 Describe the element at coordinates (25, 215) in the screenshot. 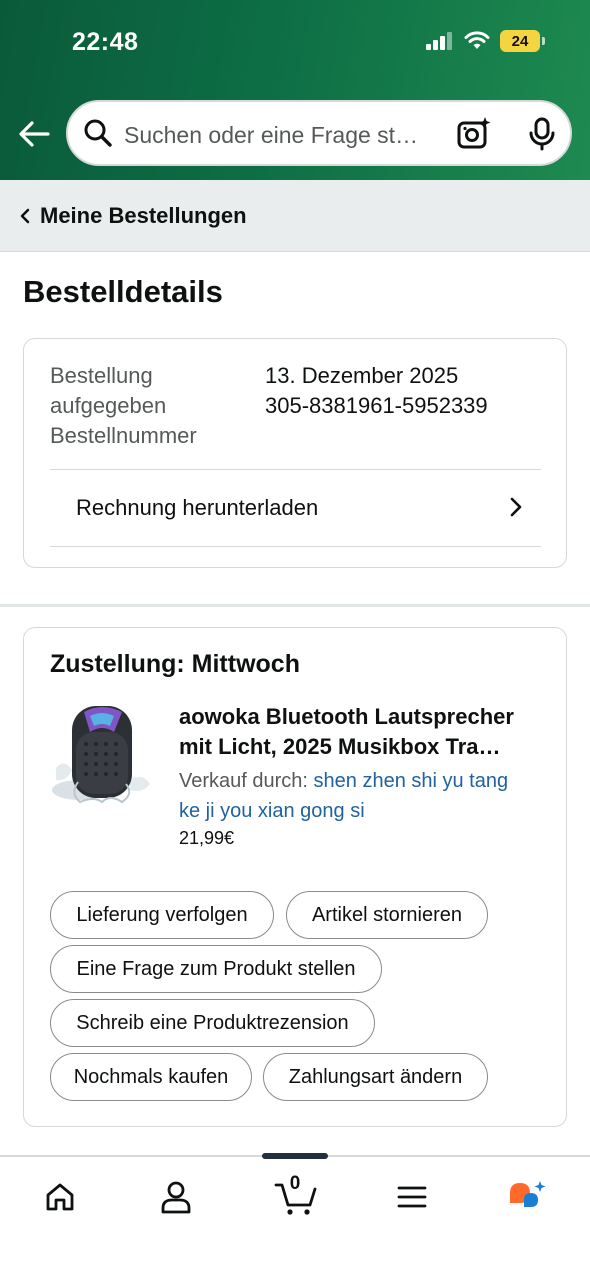

I see `chevron-left-icon` at that location.